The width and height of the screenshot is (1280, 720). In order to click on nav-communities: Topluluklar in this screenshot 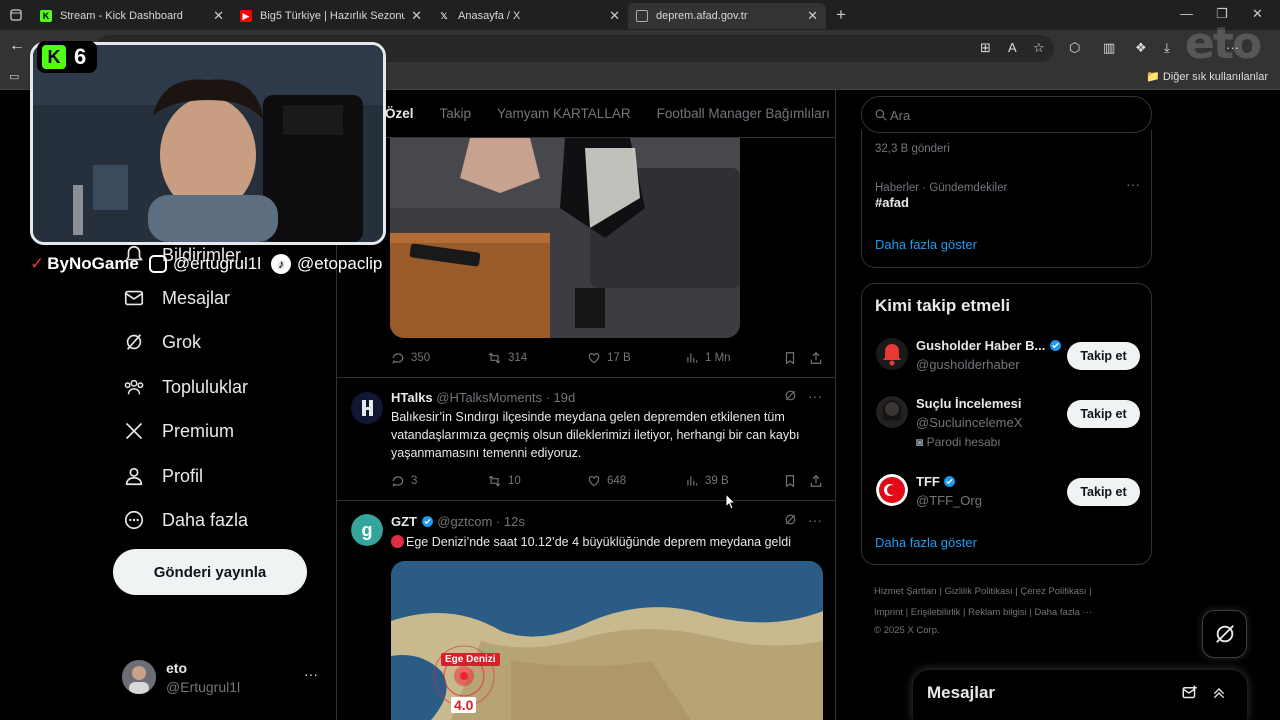, I will do `click(185, 387)`.